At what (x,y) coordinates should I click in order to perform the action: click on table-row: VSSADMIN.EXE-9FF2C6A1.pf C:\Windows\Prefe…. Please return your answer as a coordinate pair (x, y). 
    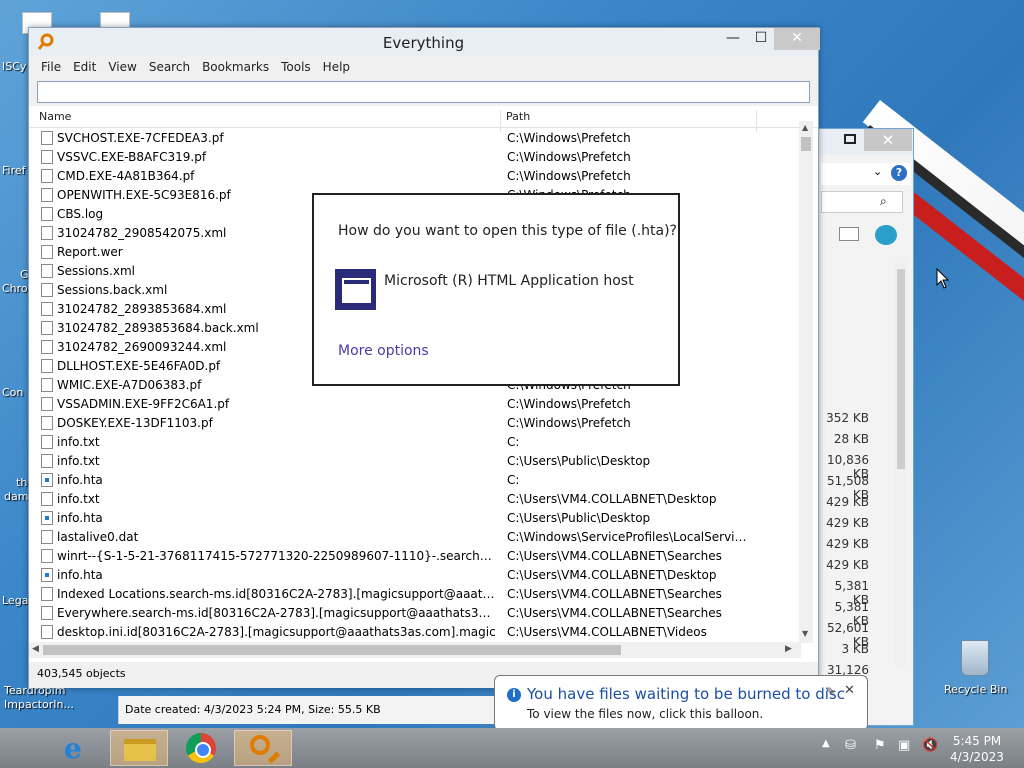
    Looking at the image, I should click on (415, 404).